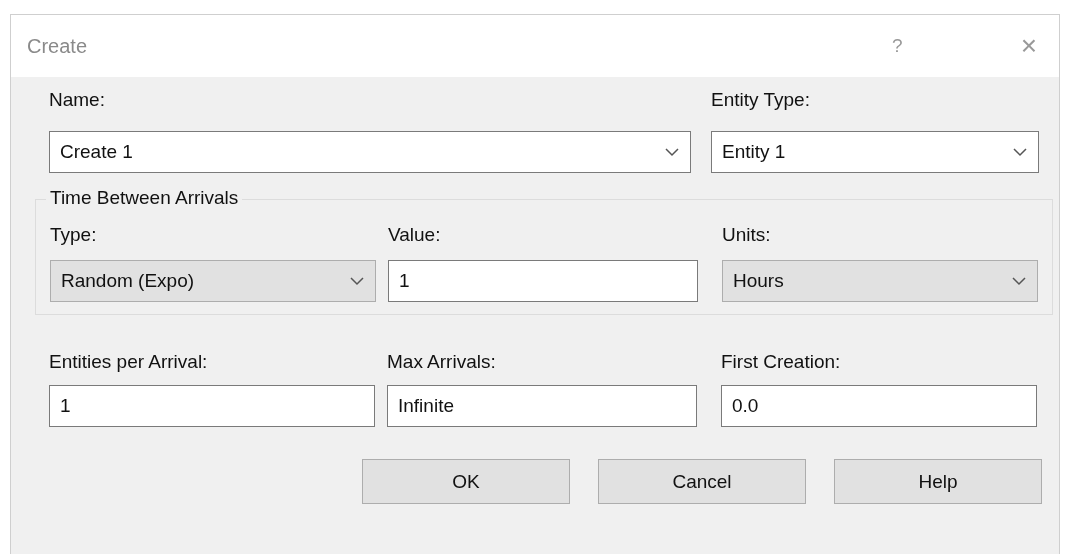  I want to click on field-label: First Creation:, so click(781, 362).